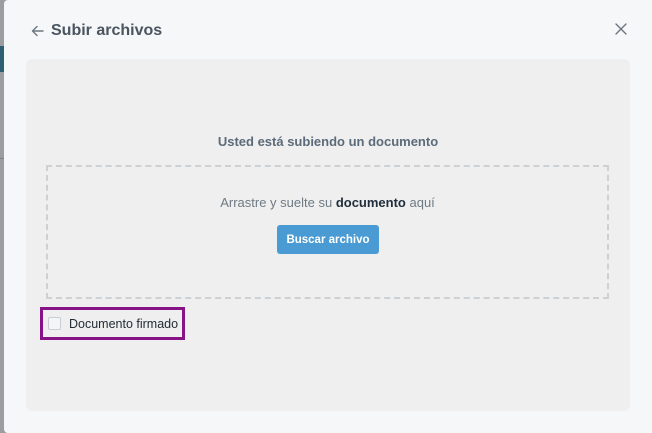 This screenshot has width=652, height=433. Describe the element at coordinates (370, 202) in the screenshot. I see `drop-text-bold: documento` at that location.